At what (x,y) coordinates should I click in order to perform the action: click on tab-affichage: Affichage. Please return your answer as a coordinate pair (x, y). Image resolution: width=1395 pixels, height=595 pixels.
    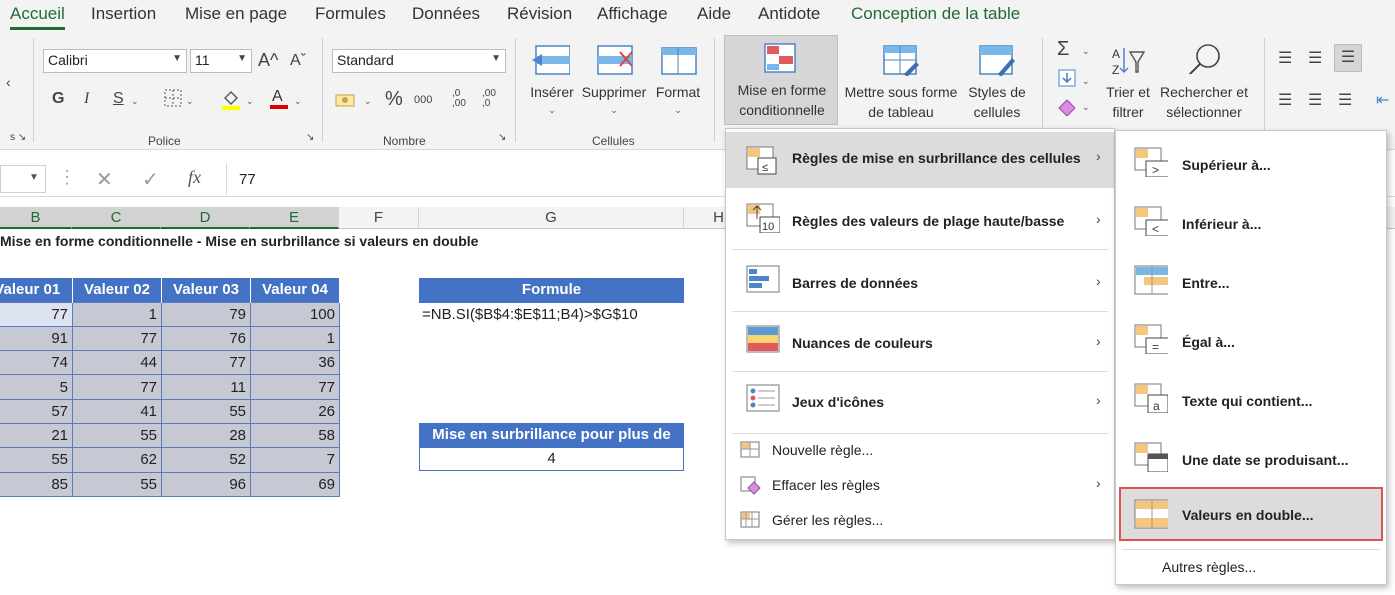
    Looking at the image, I should click on (632, 14).